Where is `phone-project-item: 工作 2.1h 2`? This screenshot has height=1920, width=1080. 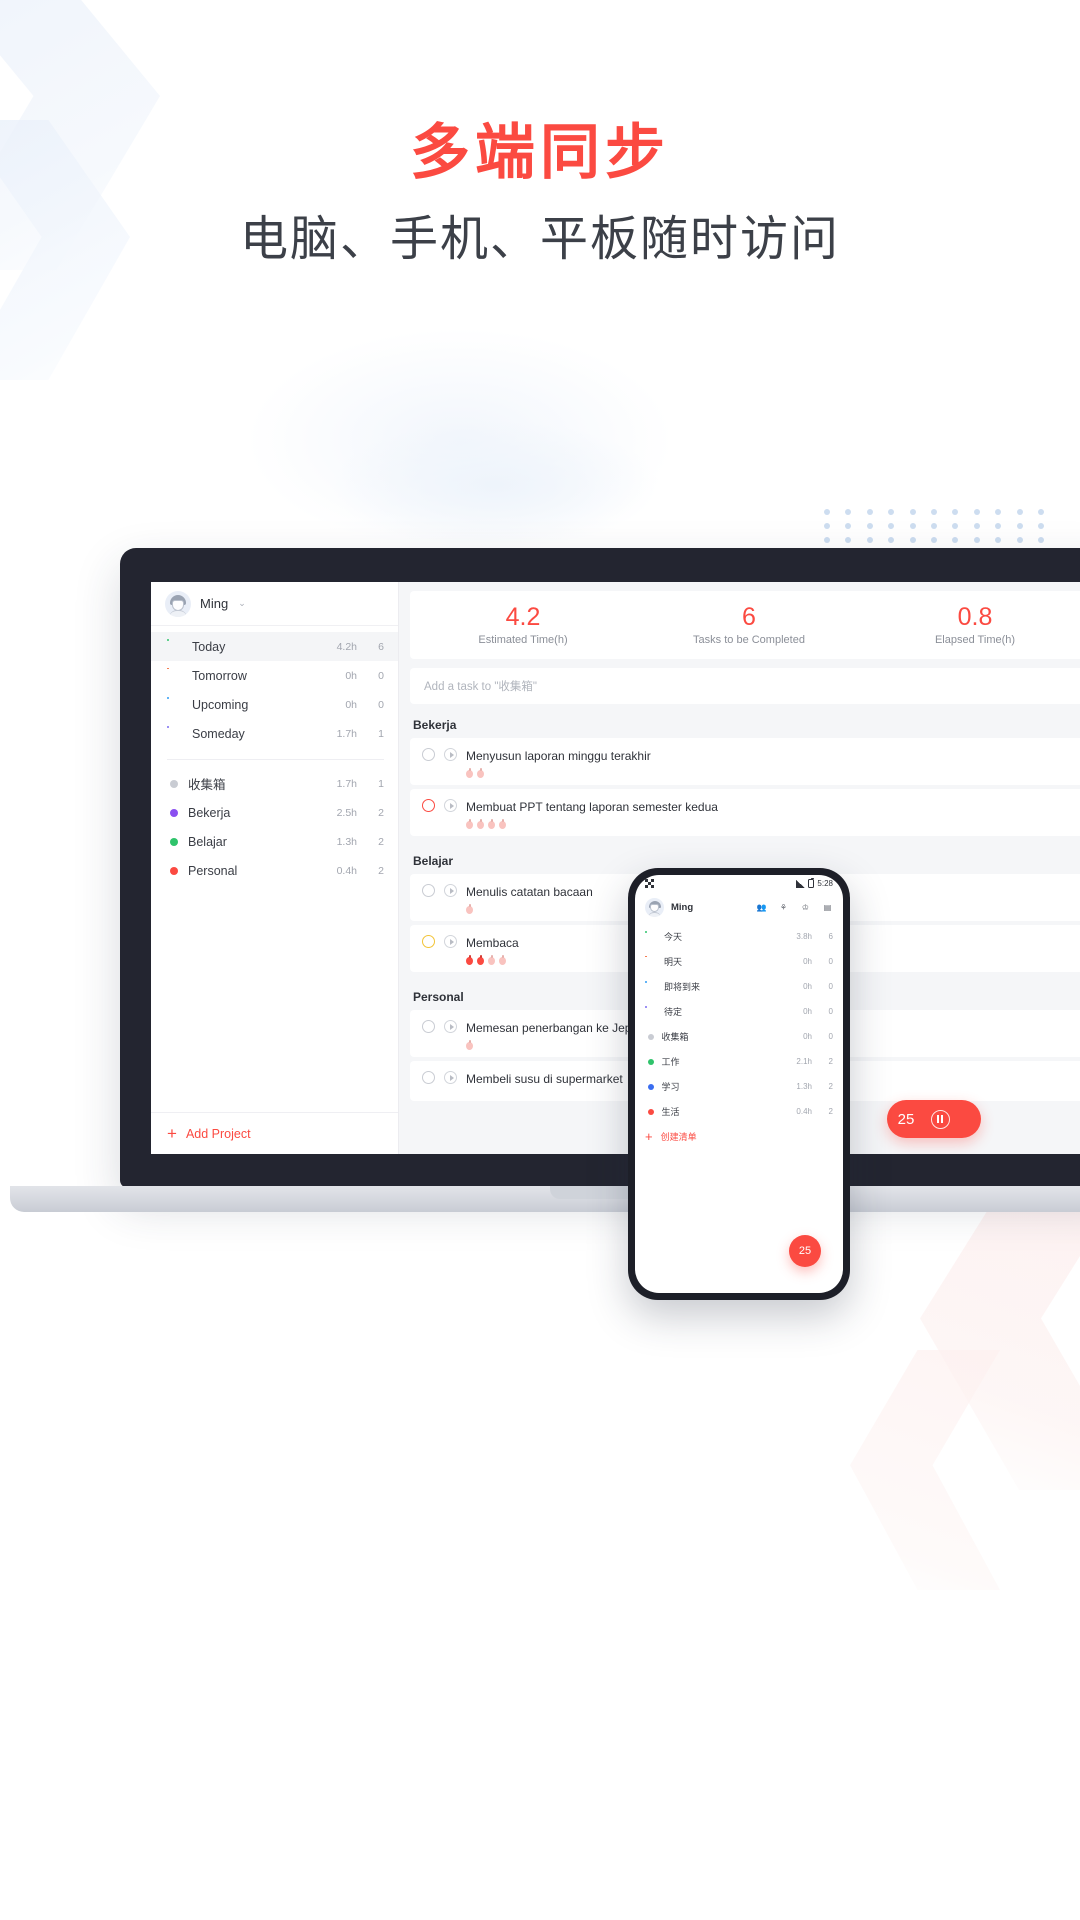
phone-project-item: 工作 2.1h 2 is located at coordinates (739, 1061).